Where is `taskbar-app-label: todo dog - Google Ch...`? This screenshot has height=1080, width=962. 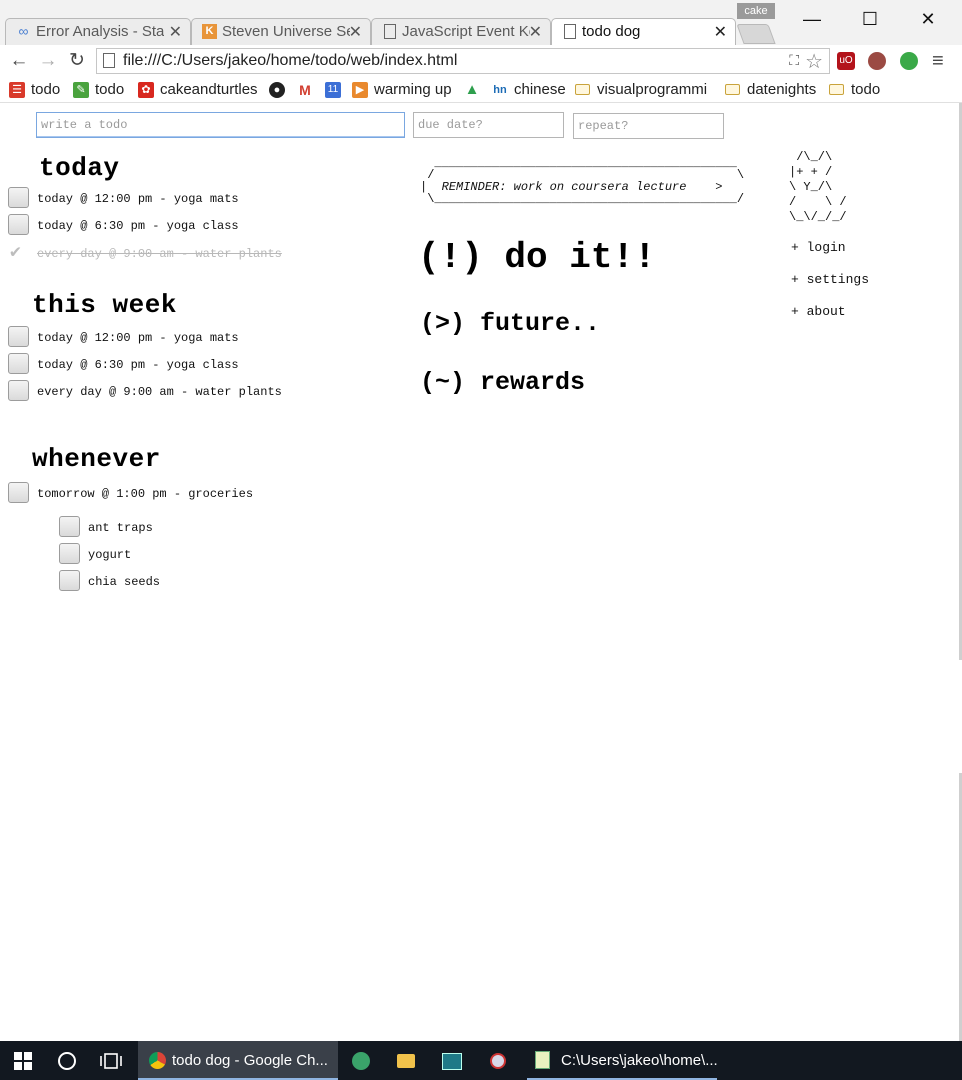 taskbar-app-label: todo dog - Google Ch... is located at coordinates (250, 1060).